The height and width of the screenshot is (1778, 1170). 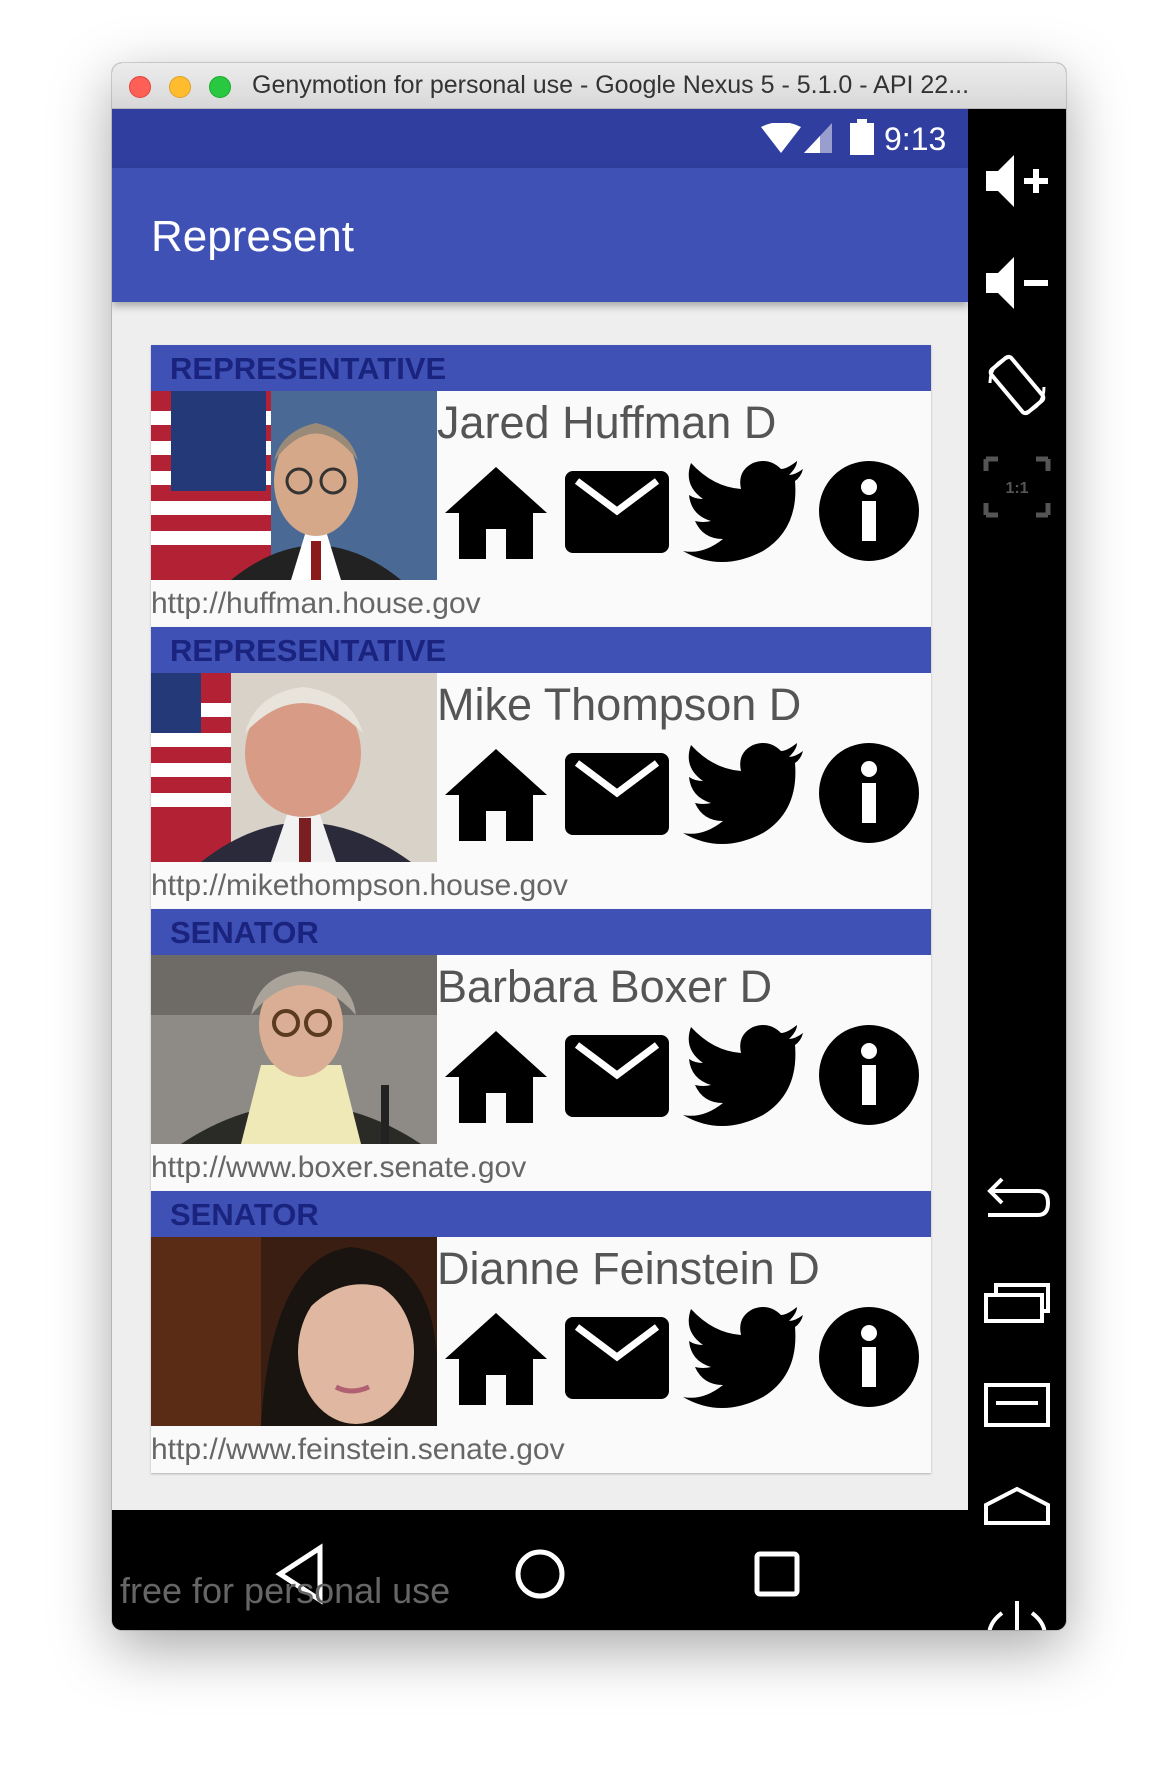 I want to click on rep-website-link: http://www.boxer.senate.gov, so click(x=338, y=1168).